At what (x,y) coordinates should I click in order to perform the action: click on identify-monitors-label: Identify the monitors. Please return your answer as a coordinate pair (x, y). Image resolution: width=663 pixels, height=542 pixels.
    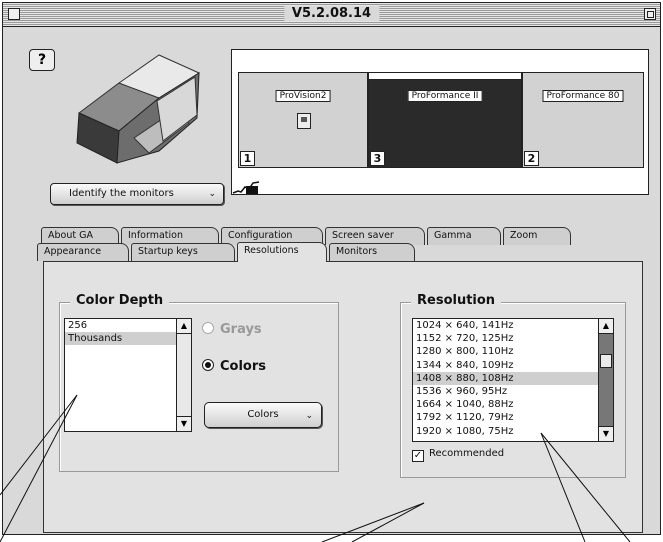
    Looking at the image, I should click on (121, 193).